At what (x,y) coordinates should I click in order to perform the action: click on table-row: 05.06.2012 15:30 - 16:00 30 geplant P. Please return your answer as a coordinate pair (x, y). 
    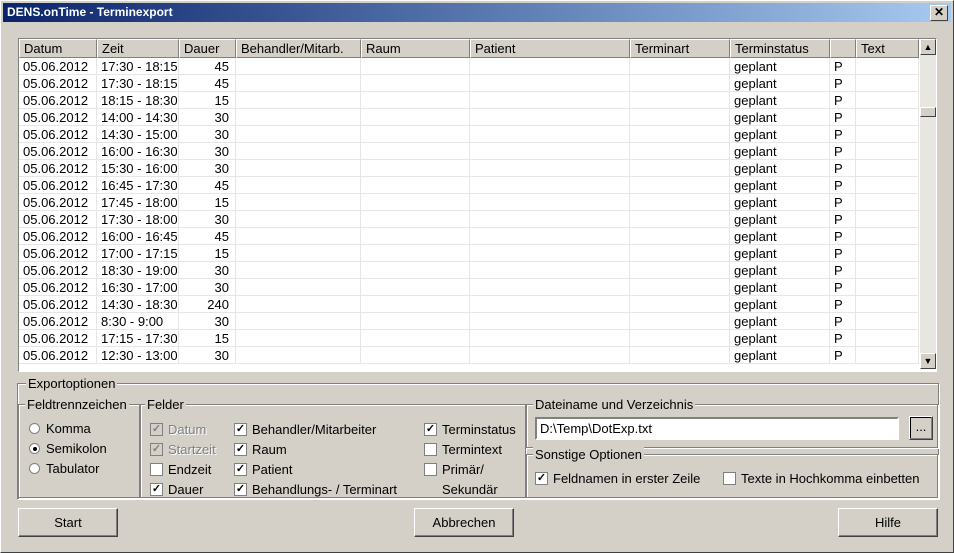
    Looking at the image, I should click on (469, 168).